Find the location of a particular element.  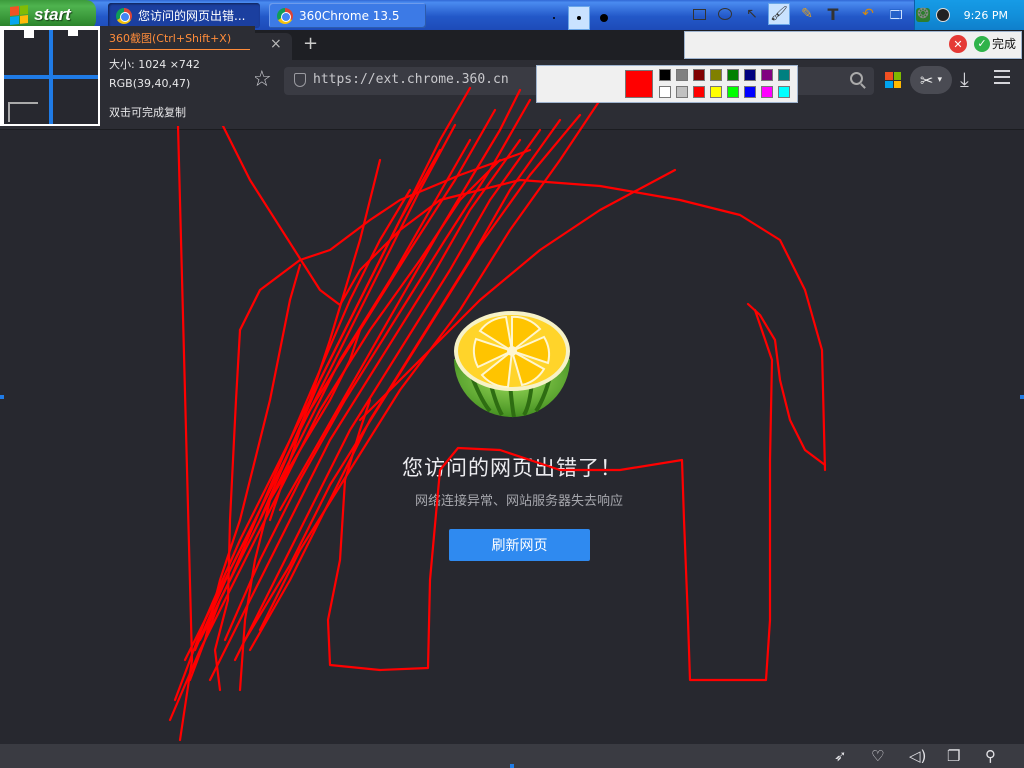

zoom-search-icon: ⚲ is located at coordinates (990, 756).